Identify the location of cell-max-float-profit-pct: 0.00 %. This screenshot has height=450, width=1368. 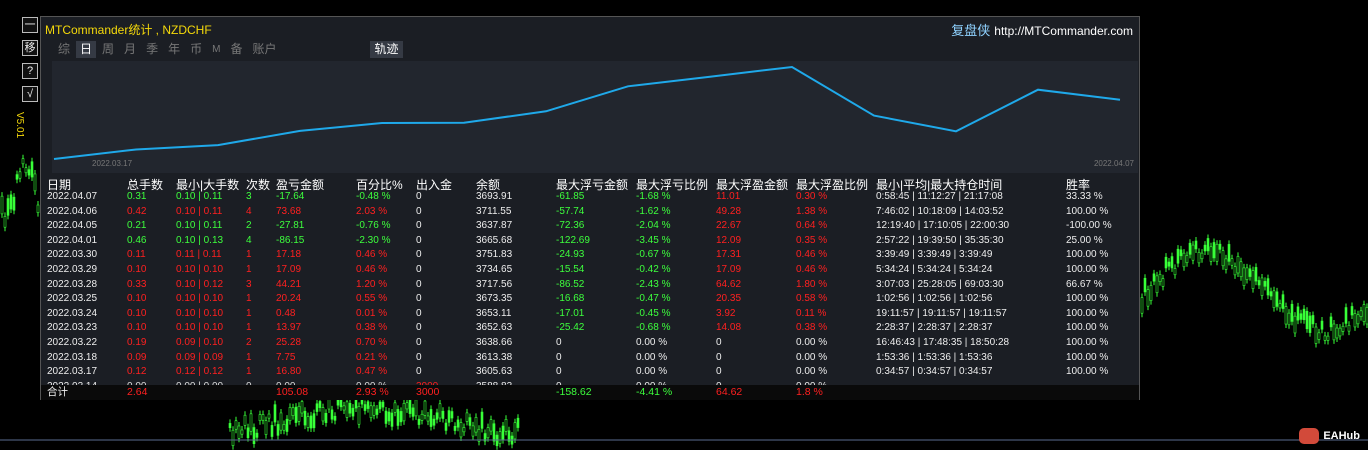
(812, 342).